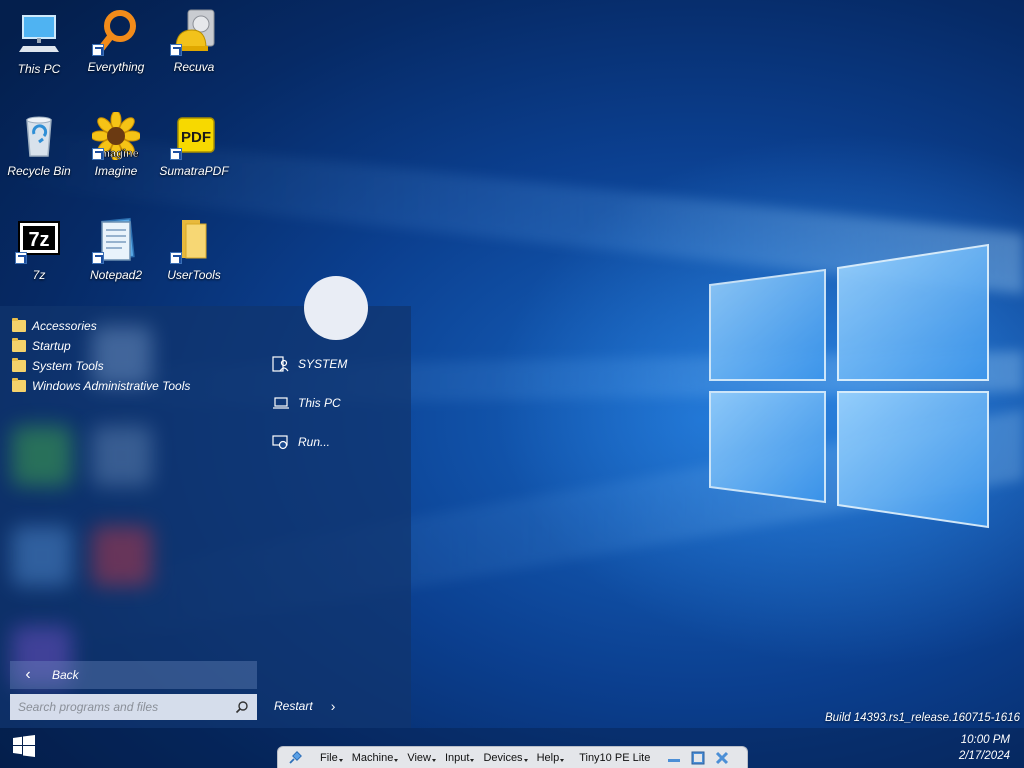 This screenshot has height=768, width=1024. Describe the element at coordinates (111, 386) in the screenshot. I see `folder-label: Windows Administrative Tools` at that location.